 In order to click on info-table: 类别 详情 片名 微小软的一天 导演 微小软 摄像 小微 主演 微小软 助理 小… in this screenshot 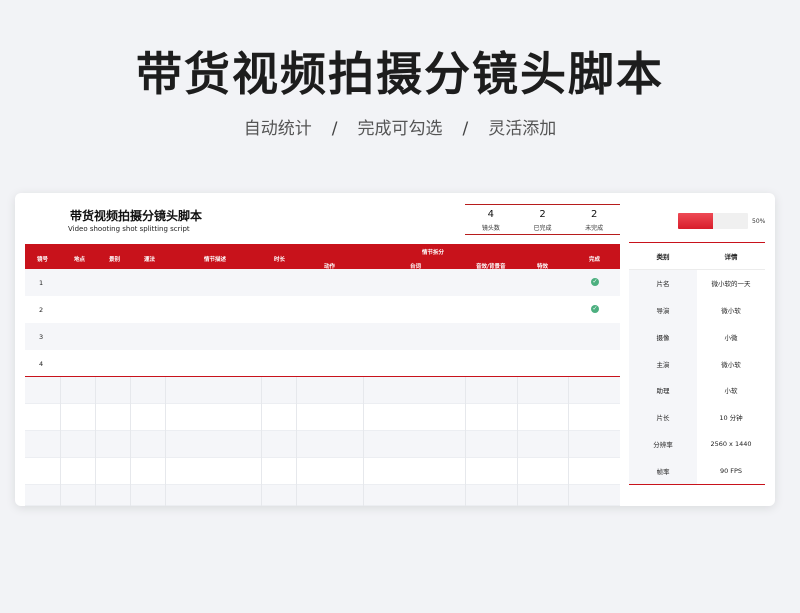, I will do `click(697, 364)`.